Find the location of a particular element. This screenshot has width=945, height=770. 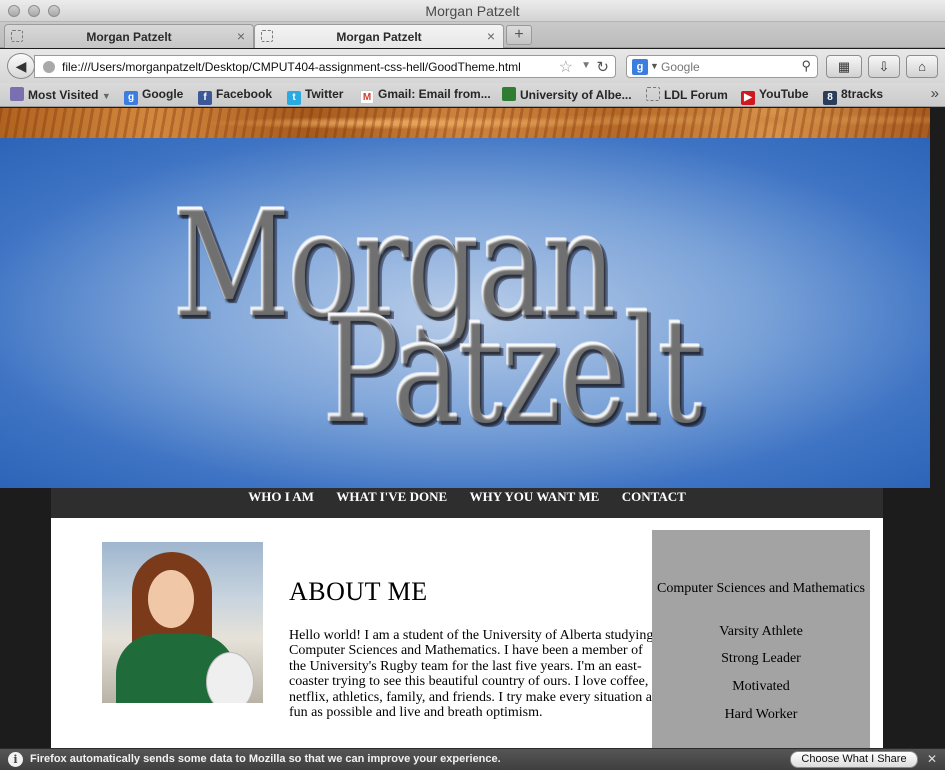

twitter-icon: t is located at coordinates (294, 98).